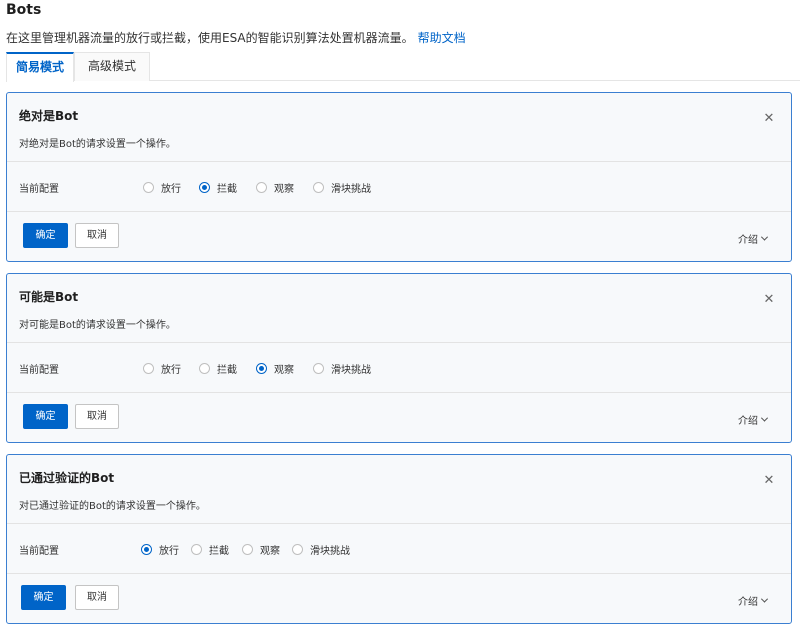 Image resolution: width=800 pixels, height=632 pixels. I want to click on page-description: 在这里管理机器流量的放行或拦截，使用ESA的智能识别算法处置机器流量。 帮助文档, so click(236, 37).